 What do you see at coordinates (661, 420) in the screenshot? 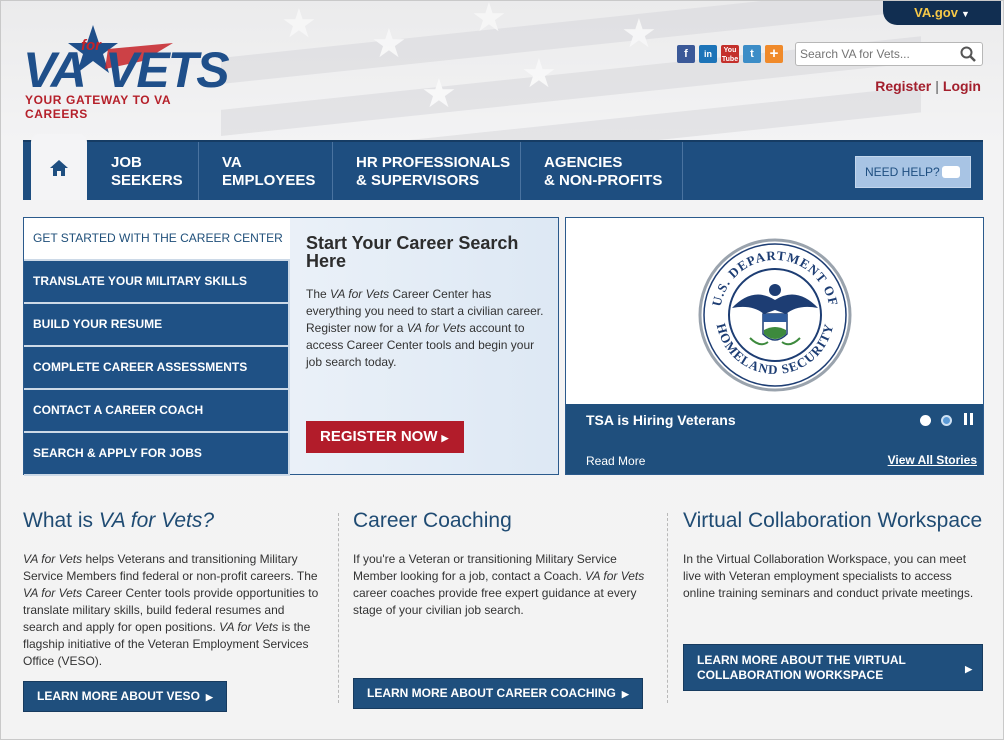
I see `story-title: TSA is Hiring Veterans` at bounding box center [661, 420].